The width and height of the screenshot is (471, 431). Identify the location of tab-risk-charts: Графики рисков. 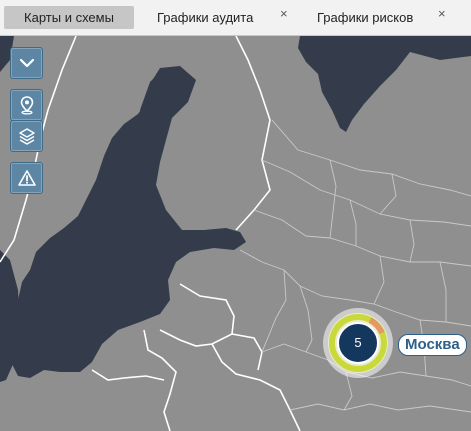
(365, 17).